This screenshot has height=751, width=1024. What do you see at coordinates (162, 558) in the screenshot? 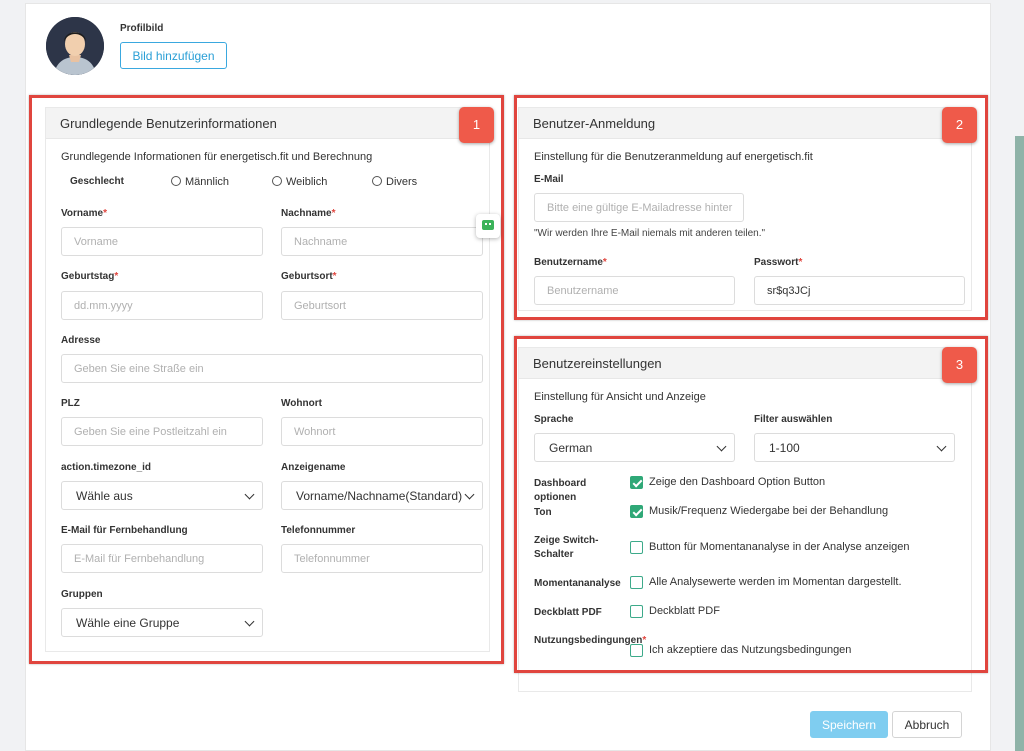
I see `fernbehandlung-input: E-Mail für Fernbehandlung` at bounding box center [162, 558].